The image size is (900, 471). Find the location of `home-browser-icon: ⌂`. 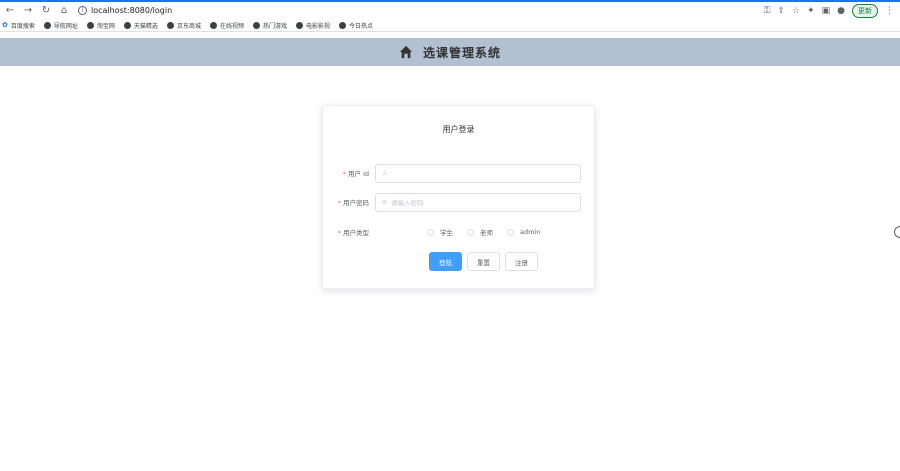

home-browser-icon: ⌂ is located at coordinates (64, 11).